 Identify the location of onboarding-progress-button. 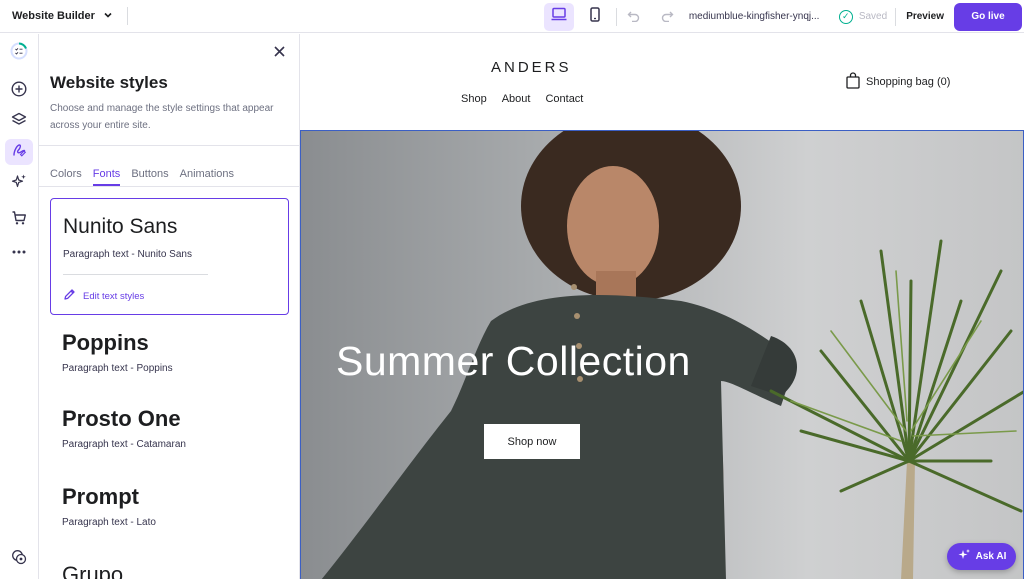
(19, 53).